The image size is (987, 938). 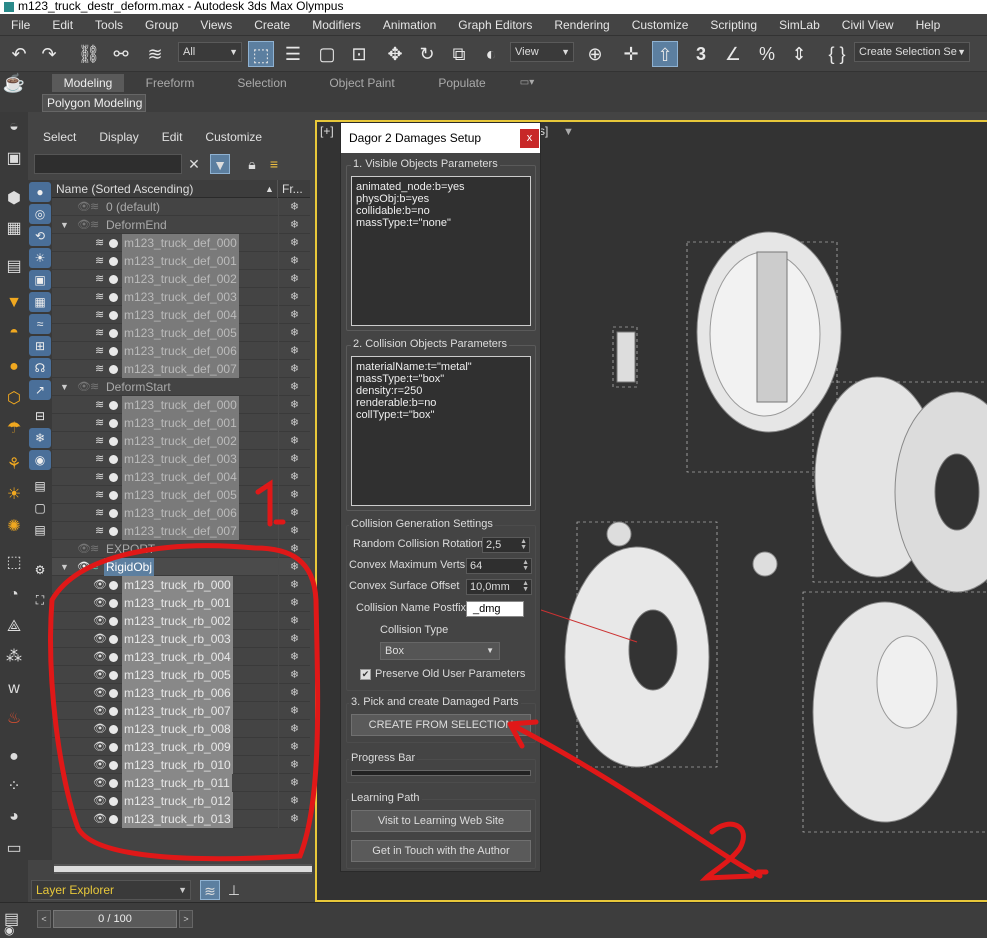 I want to click on object-row: 👁︎ m123_truck_rb_006 ❄, so click(x=181, y=693).